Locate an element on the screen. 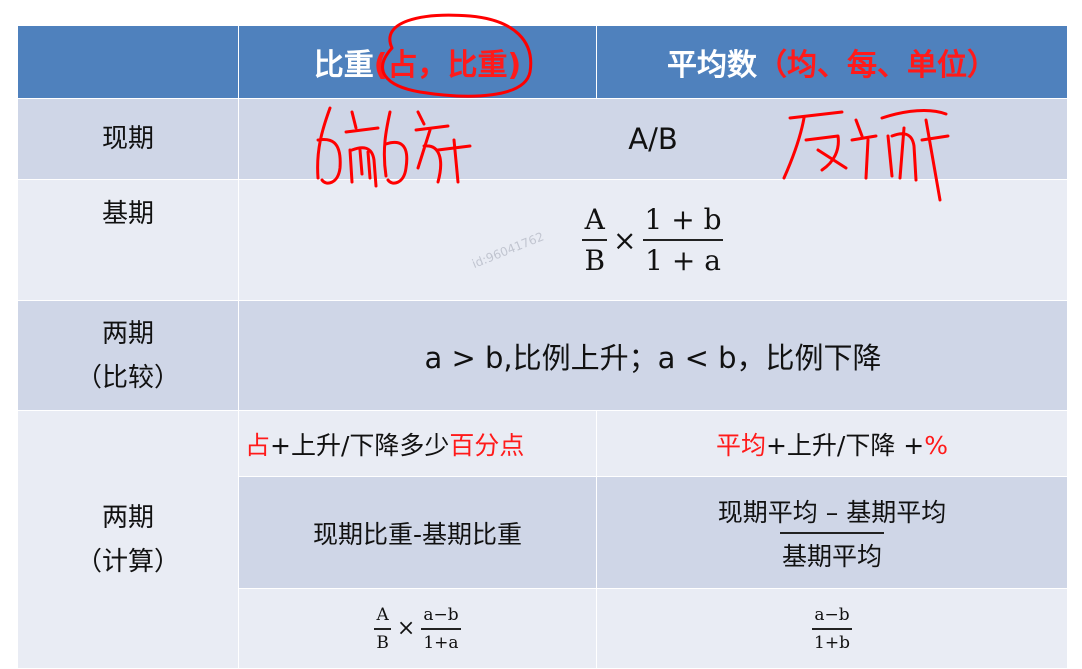 The image size is (1082, 669). ratio-expr: A B × a−b 1+a is located at coordinates (417, 628).